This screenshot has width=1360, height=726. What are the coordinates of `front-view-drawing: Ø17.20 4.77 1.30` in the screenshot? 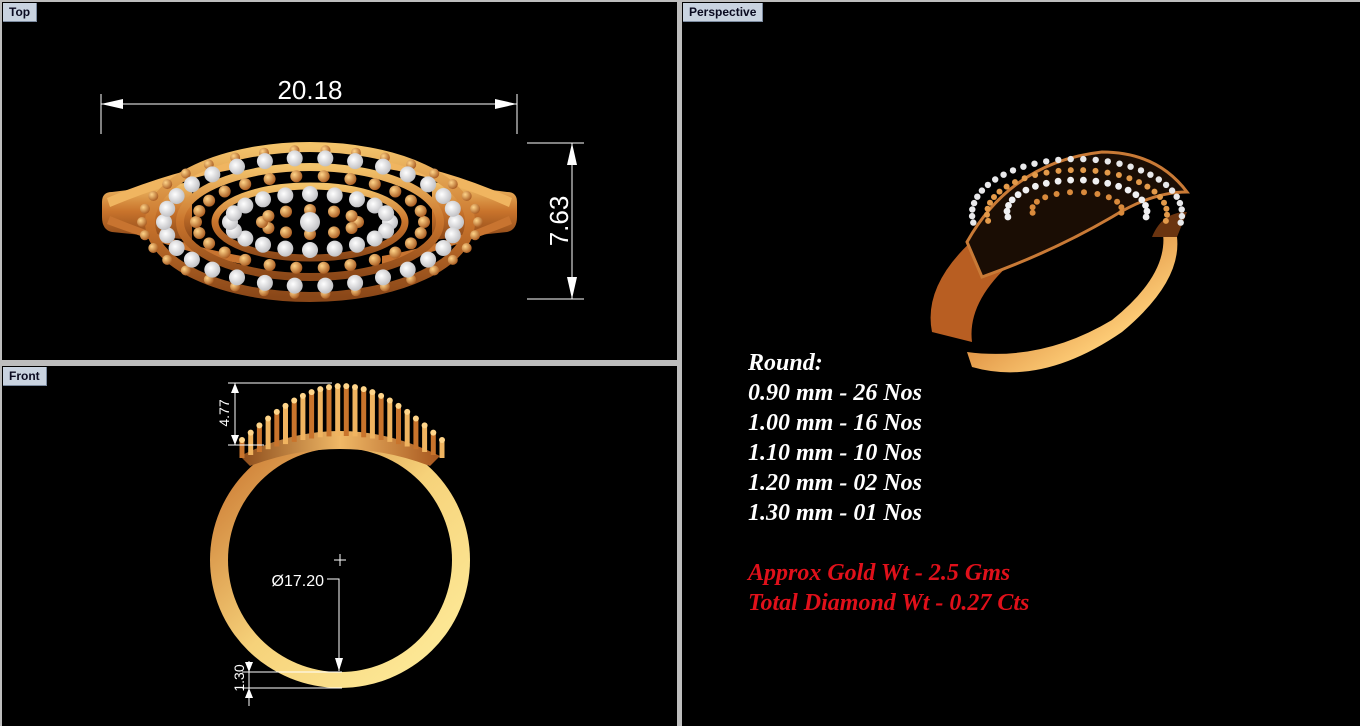 It's located at (340, 544).